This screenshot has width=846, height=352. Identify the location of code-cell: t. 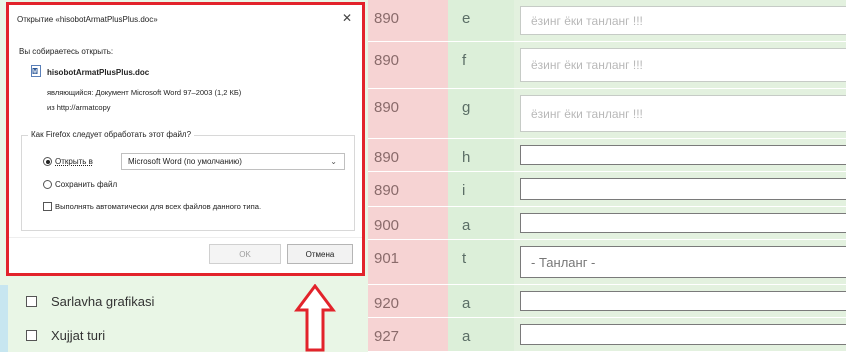
(481, 262).